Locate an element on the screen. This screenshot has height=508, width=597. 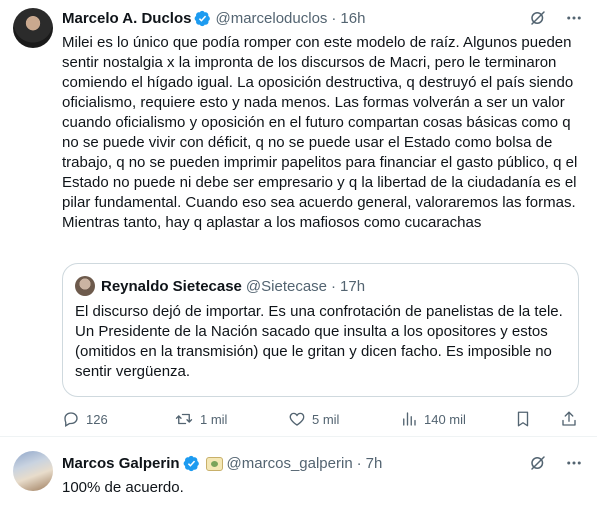
tweet-header: Marcos Galperin @marcos_galperin · 7h is located at coordinates (322, 463).